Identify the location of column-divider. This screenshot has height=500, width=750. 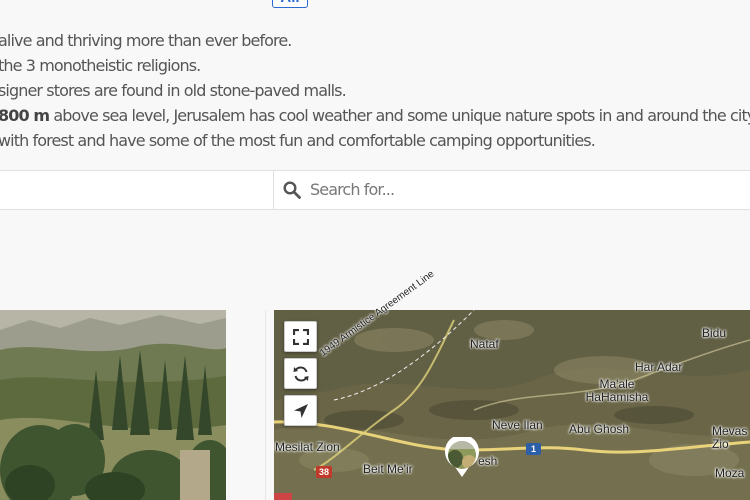
(265, 405).